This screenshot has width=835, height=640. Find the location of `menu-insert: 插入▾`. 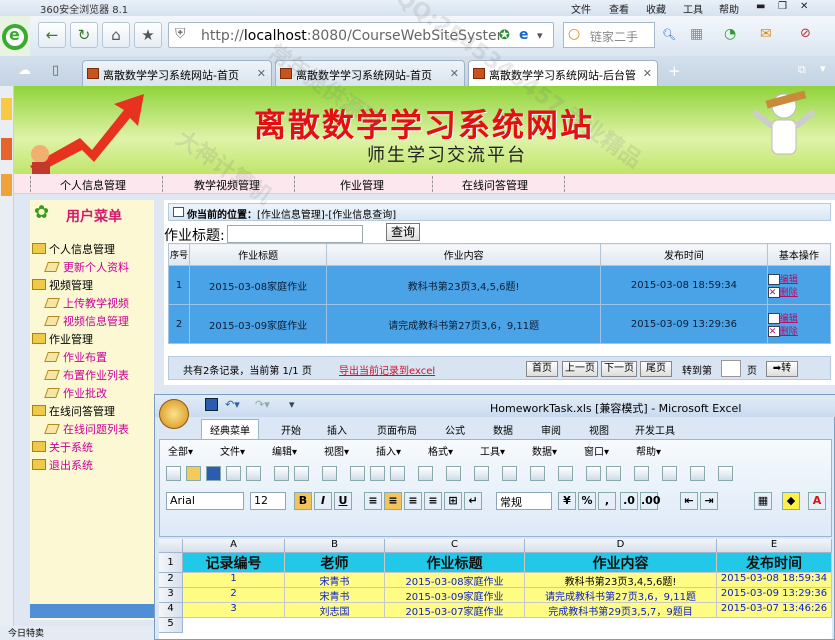

menu-insert: 插入▾ is located at coordinates (388, 450).